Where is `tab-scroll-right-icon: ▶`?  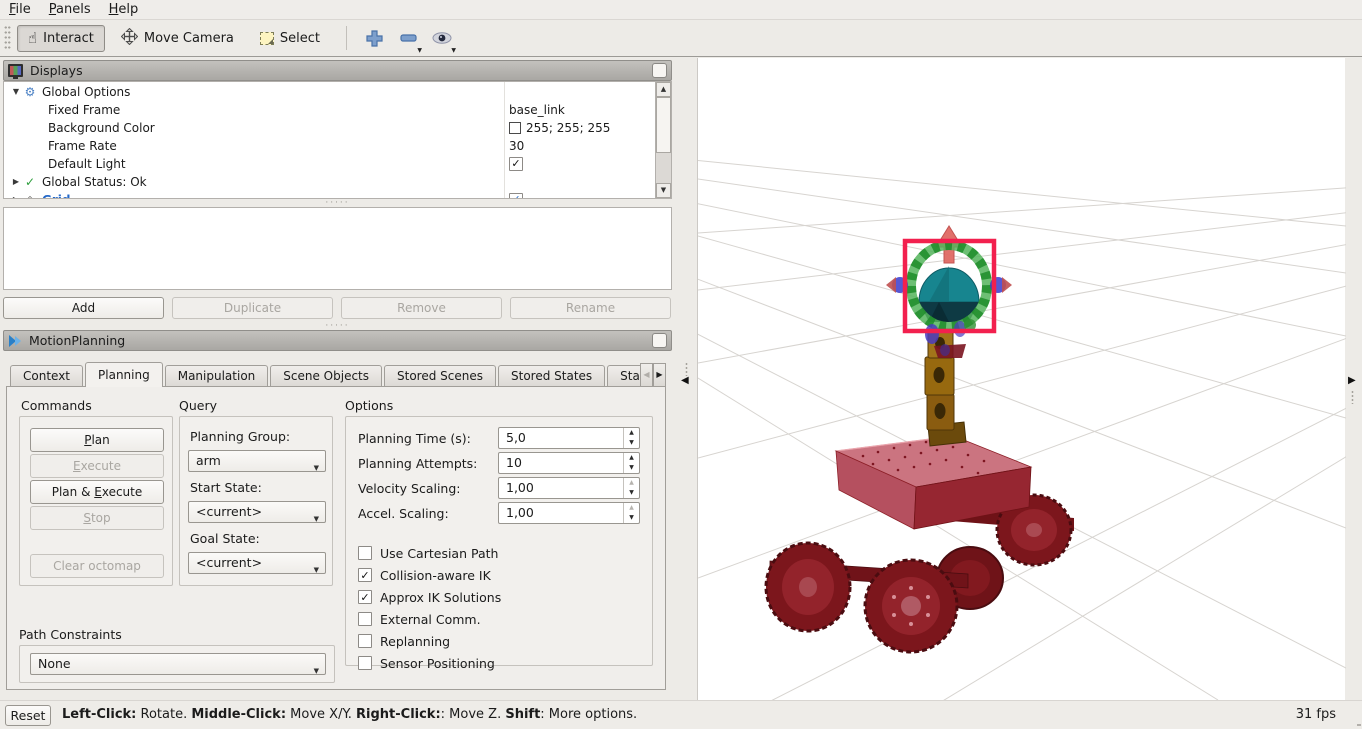 tab-scroll-right-icon: ▶ is located at coordinates (659, 375).